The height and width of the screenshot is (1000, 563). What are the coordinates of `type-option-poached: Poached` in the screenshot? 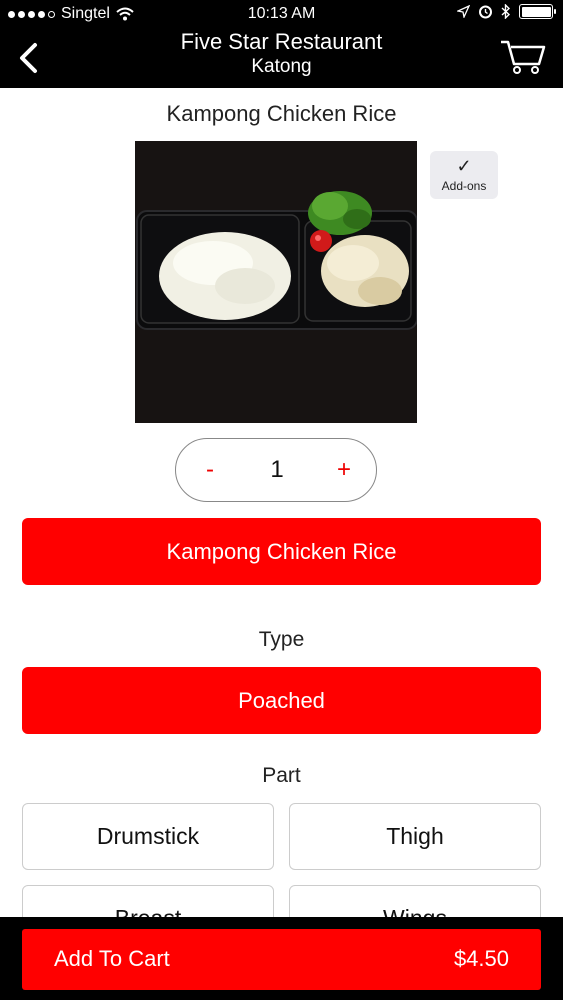 It's located at (281, 700).